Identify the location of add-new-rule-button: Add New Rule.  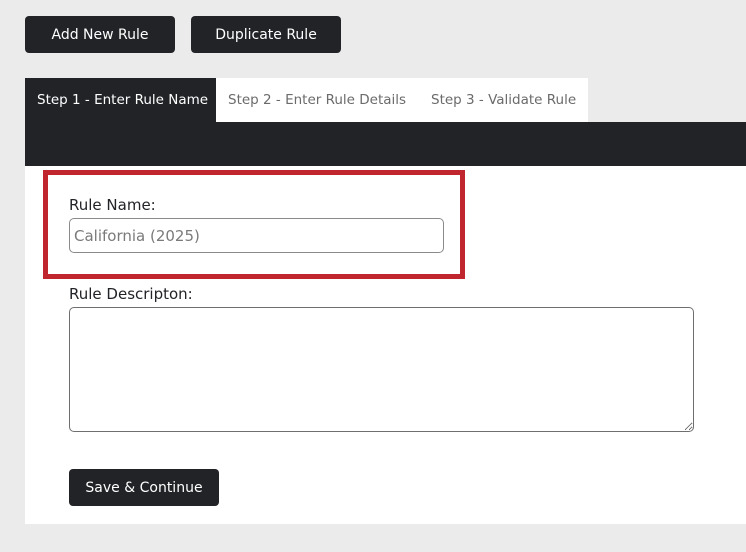
(100, 34).